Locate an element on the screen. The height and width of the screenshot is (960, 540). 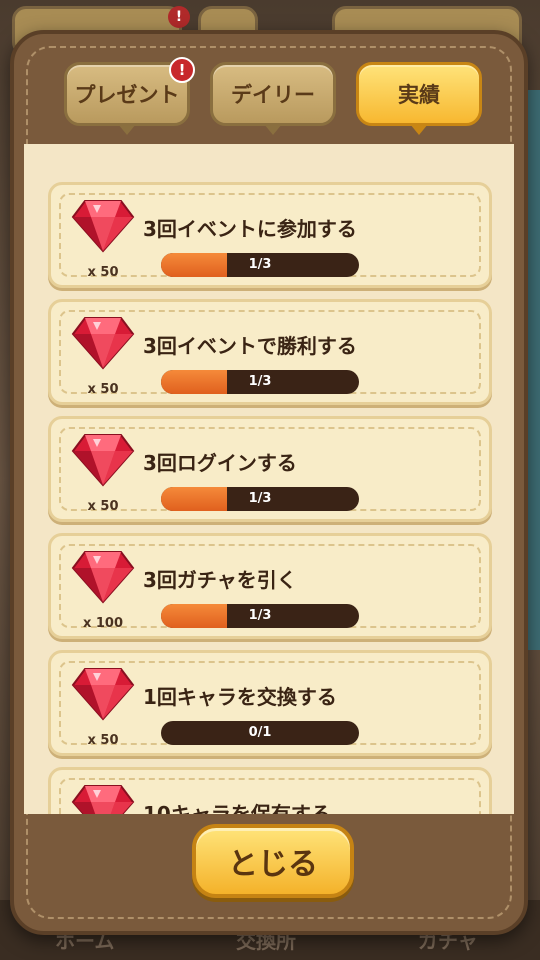
achievement-card: x 50 3回イベントで勝利する 1/3 is located at coordinates (270, 352).